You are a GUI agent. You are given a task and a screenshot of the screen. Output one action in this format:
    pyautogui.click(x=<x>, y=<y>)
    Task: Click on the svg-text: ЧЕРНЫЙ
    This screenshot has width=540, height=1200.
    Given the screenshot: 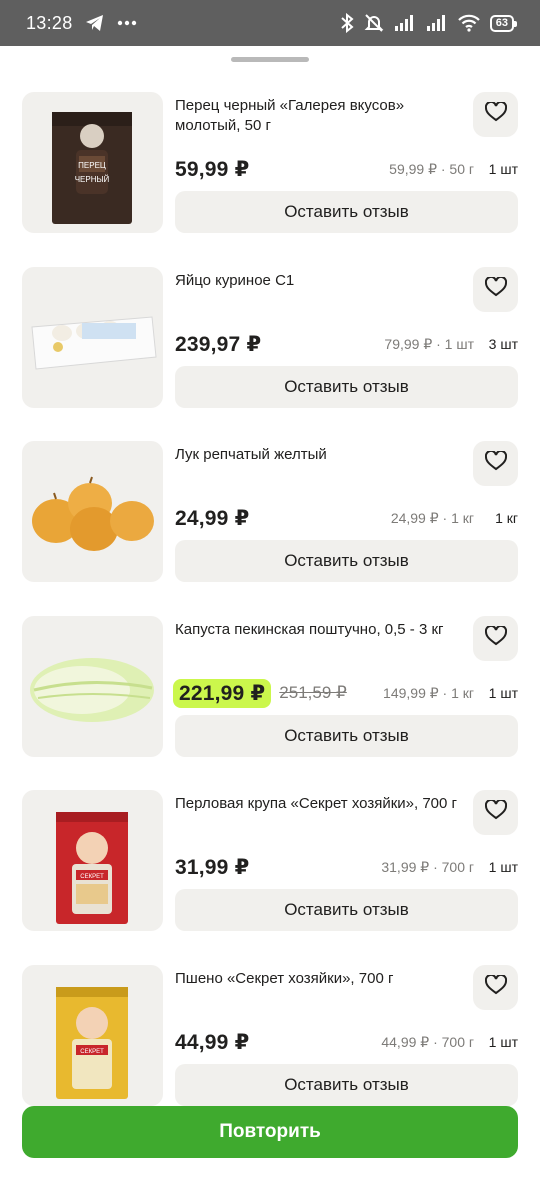 What is the action you would take?
    pyautogui.click(x=92, y=179)
    